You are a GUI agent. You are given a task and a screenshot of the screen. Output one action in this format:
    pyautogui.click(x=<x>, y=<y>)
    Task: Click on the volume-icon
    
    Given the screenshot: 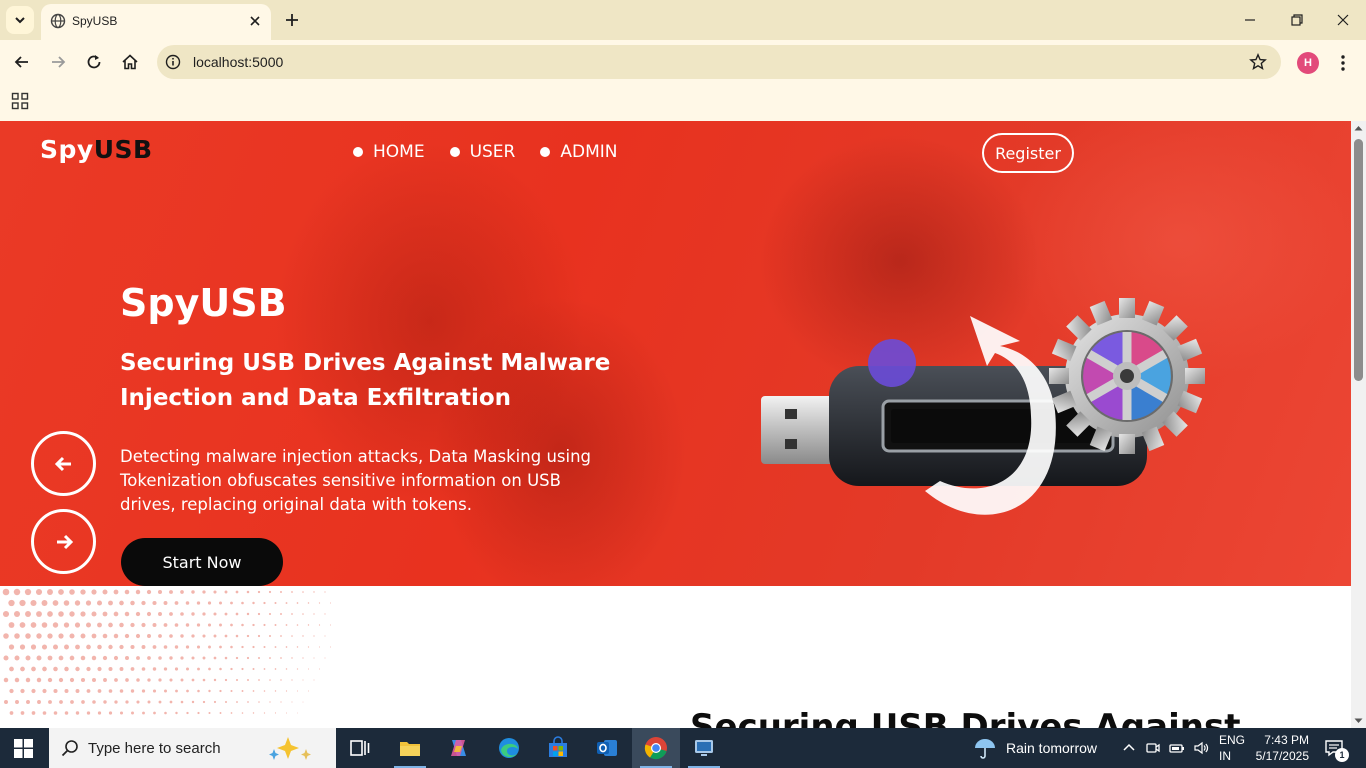 What is the action you would take?
    pyautogui.click(x=1201, y=748)
    